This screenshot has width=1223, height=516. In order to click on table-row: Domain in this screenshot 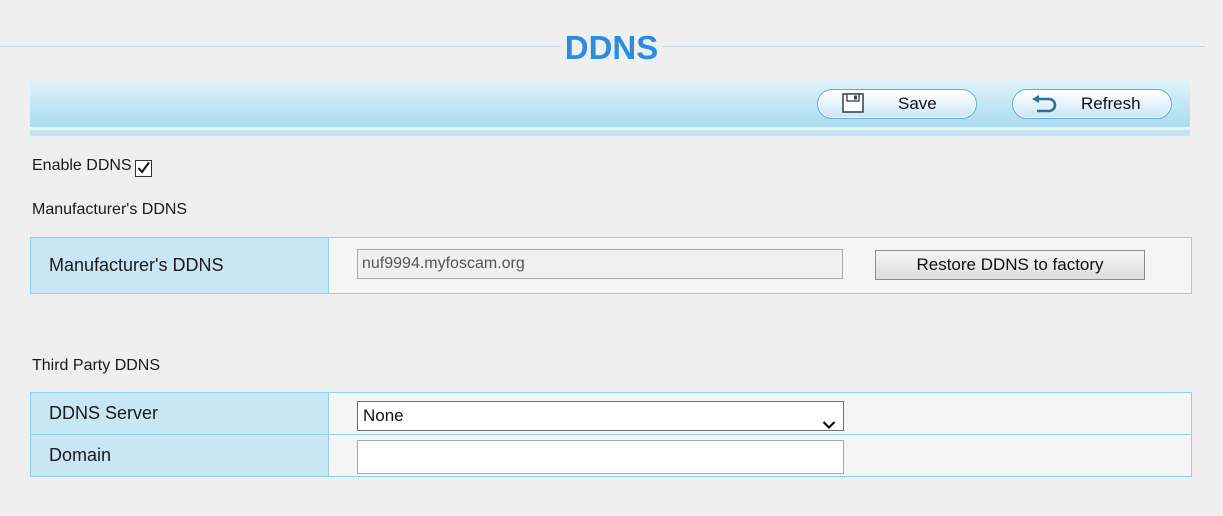, I will do `click(611, 455)`.